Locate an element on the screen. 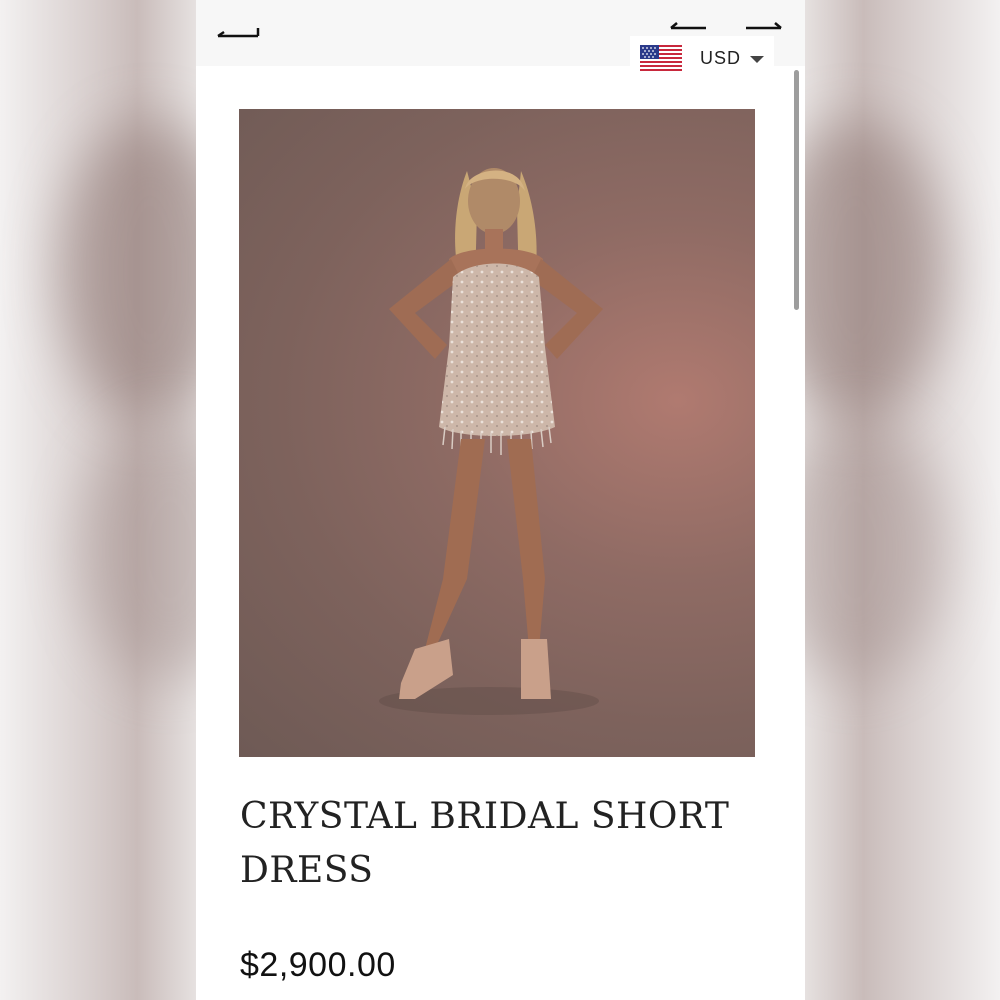 Image resolution: width=1000 pixels, height=1000 pixels. currency-label: USD is located at coordinates (721, 58).